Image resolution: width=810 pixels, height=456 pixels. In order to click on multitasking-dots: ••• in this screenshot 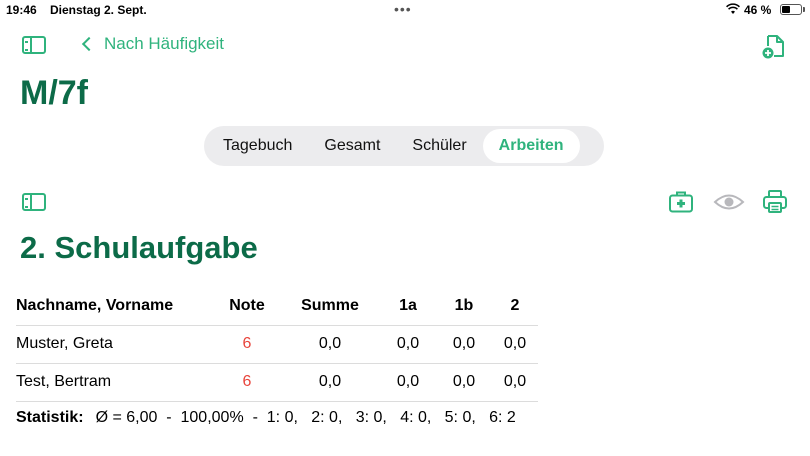, I will do `click(403, 9)`.